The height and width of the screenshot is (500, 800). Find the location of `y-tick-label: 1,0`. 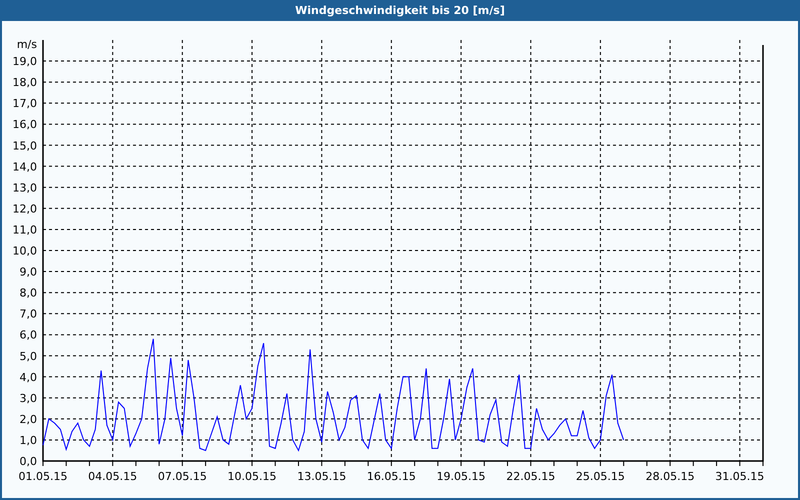

y-tick-label: 1,0 is located at coordinates (28, 440).